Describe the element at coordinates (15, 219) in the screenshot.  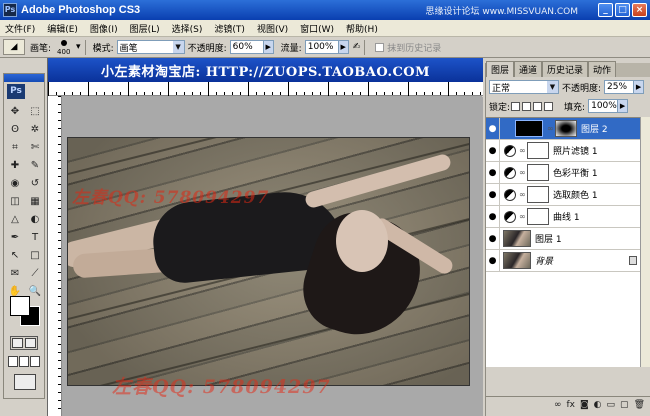
I see `blur-tool-icon: △` at that location.